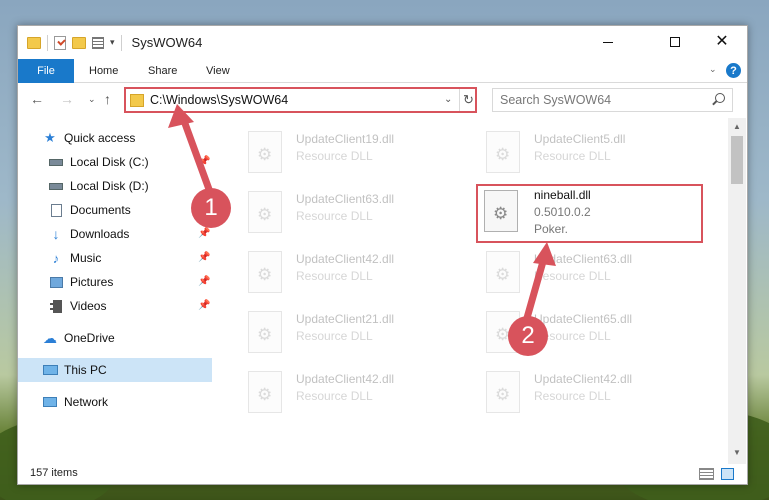 Image resolution: width=769 pixels, height=500 pixels. What do you see at coordinates (56, 210) in the screenshot?
I see `documents-icon` at bounding box center [56, 210].